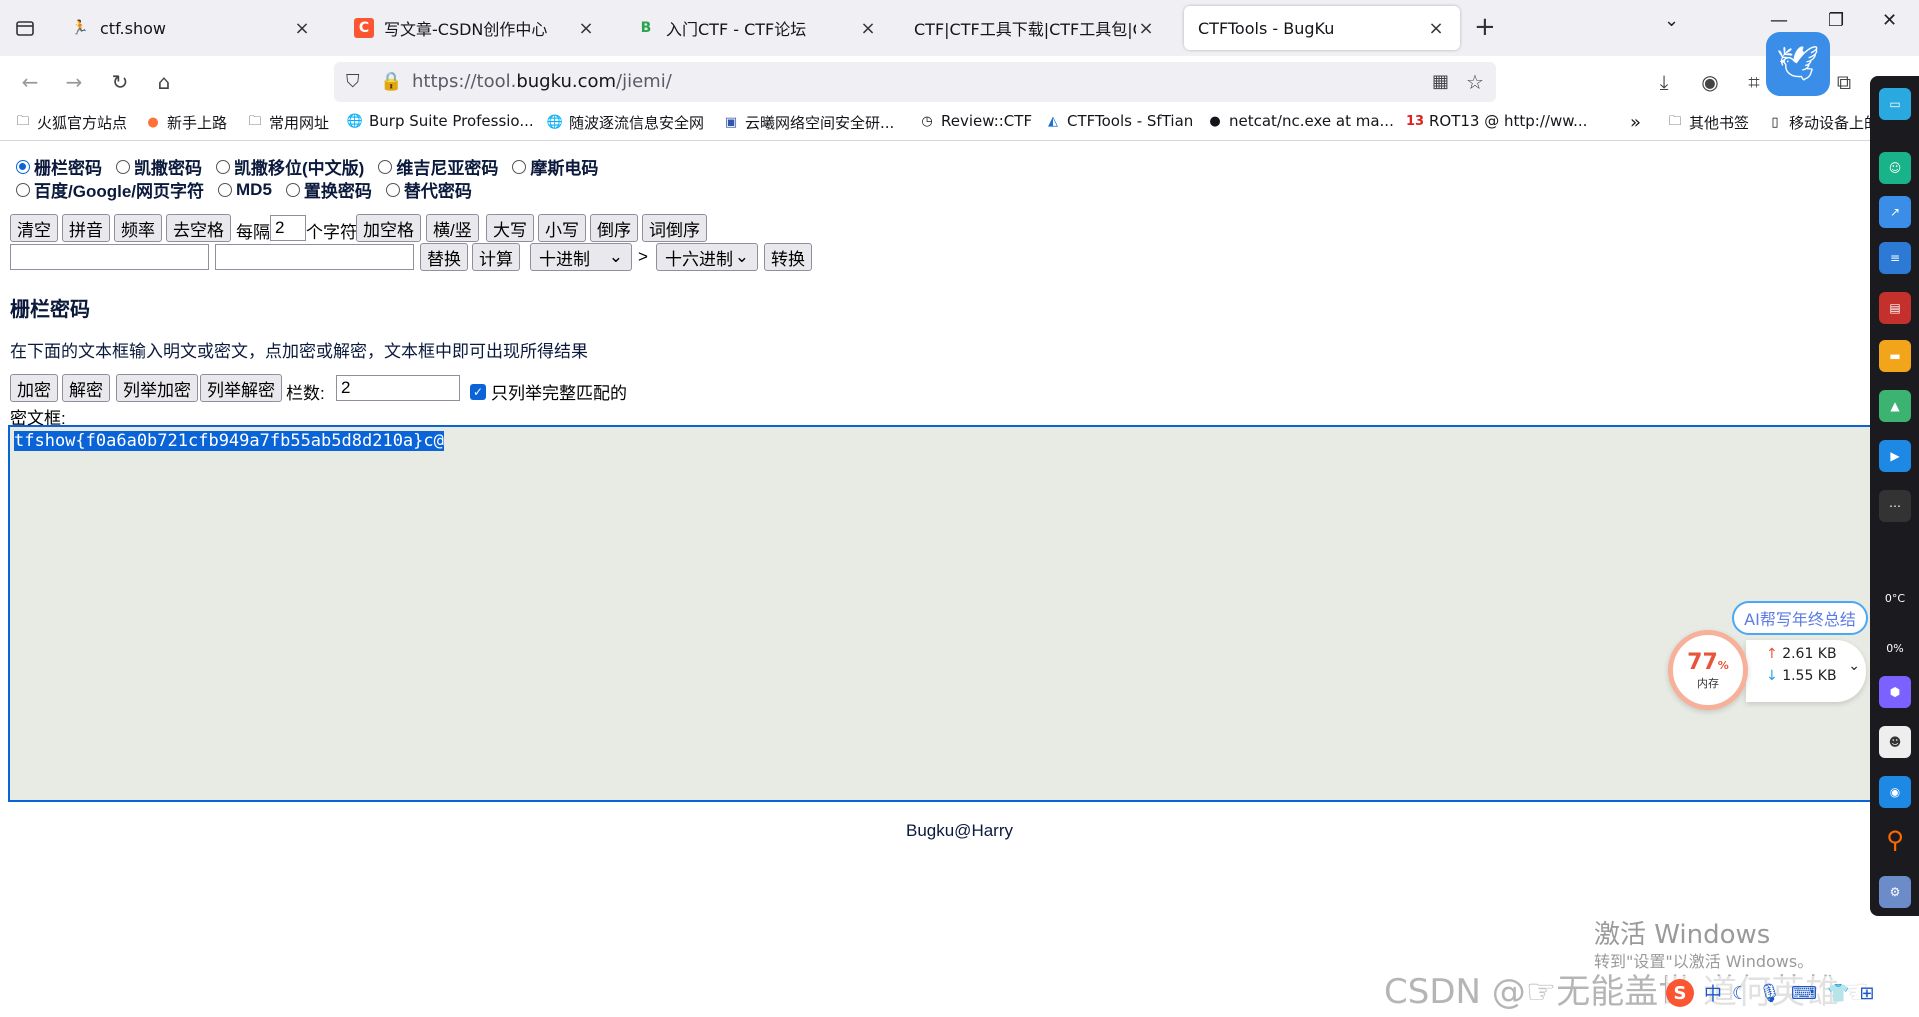  I want to click on hexagon-app-icon: ⬢, so click(1895, 692).